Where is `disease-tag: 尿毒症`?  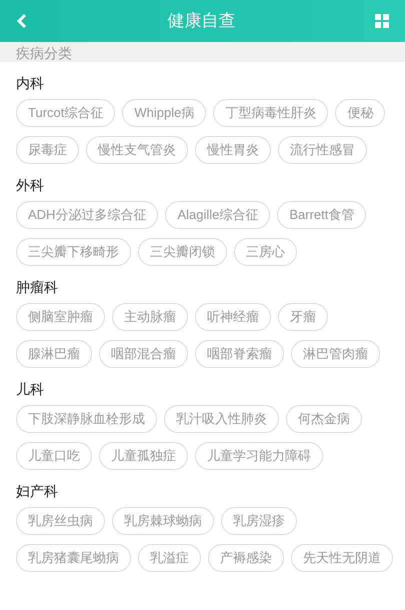 disease-tag: 尿毒症 is located at coordinates (47, 150).